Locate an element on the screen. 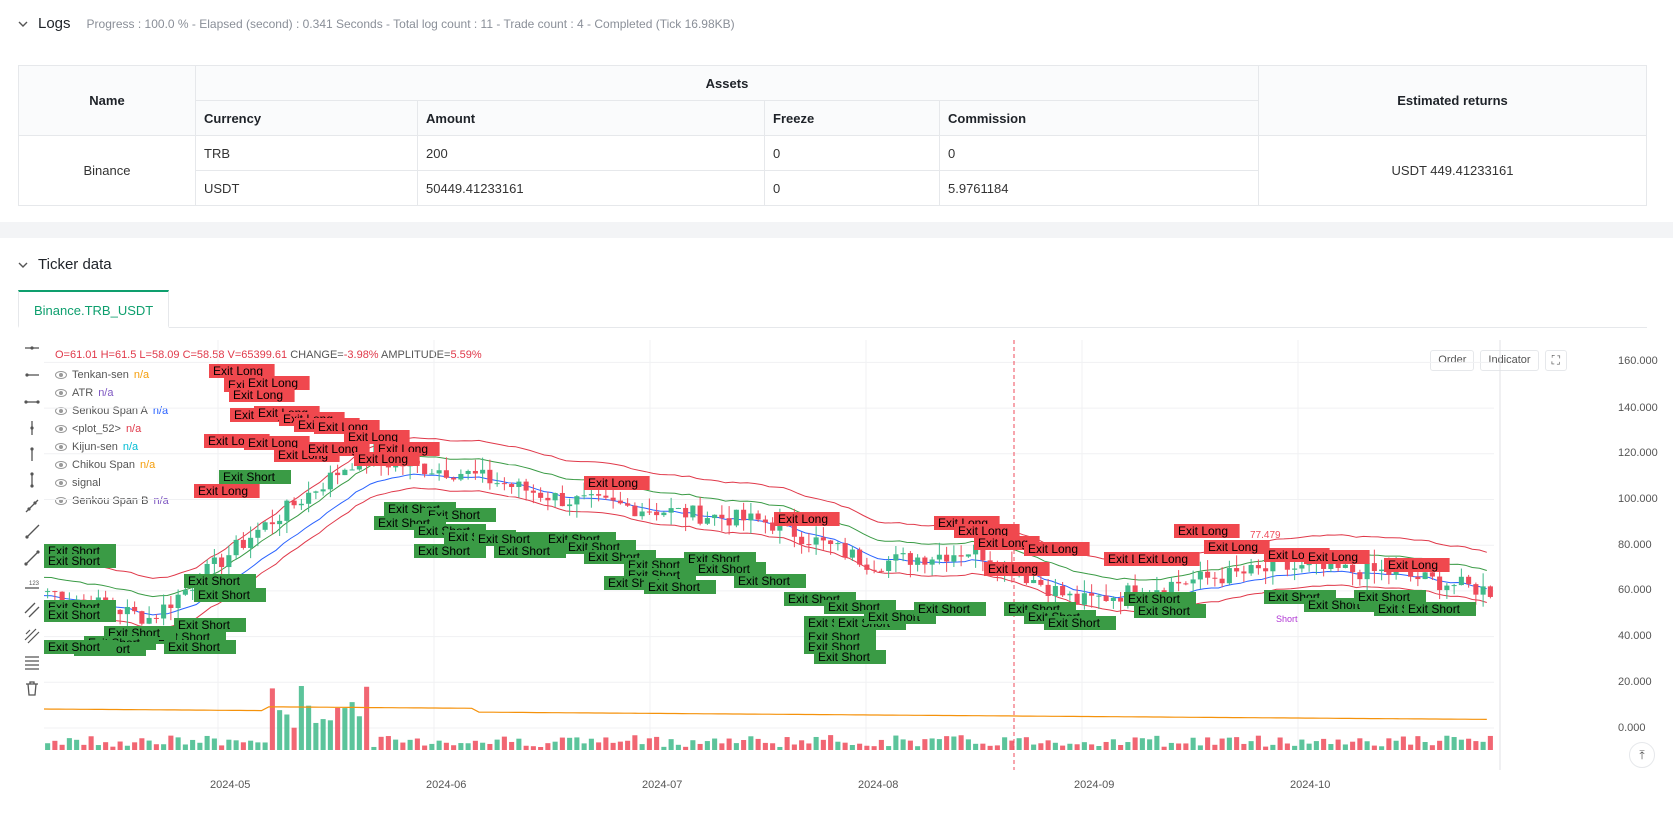  tab-binance-trb-usdt: Binance.TRB_USDT is located at coordinates (94, 309).